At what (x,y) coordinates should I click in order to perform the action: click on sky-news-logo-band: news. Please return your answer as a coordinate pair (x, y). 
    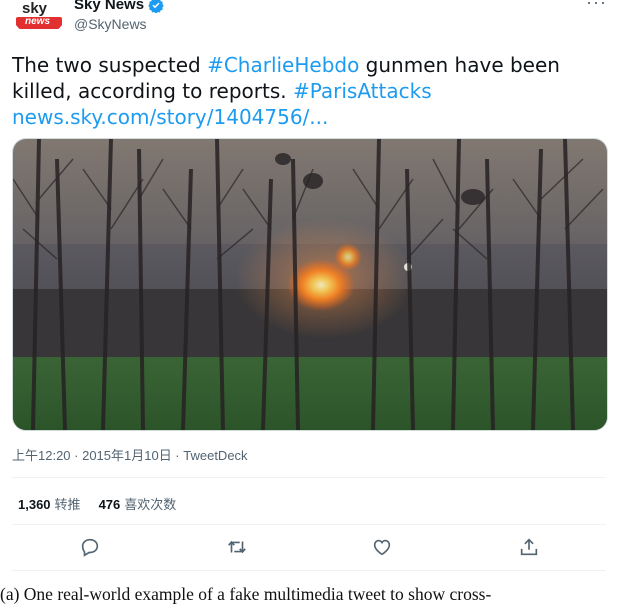
    Looking at the image, I should click on (39, 22).